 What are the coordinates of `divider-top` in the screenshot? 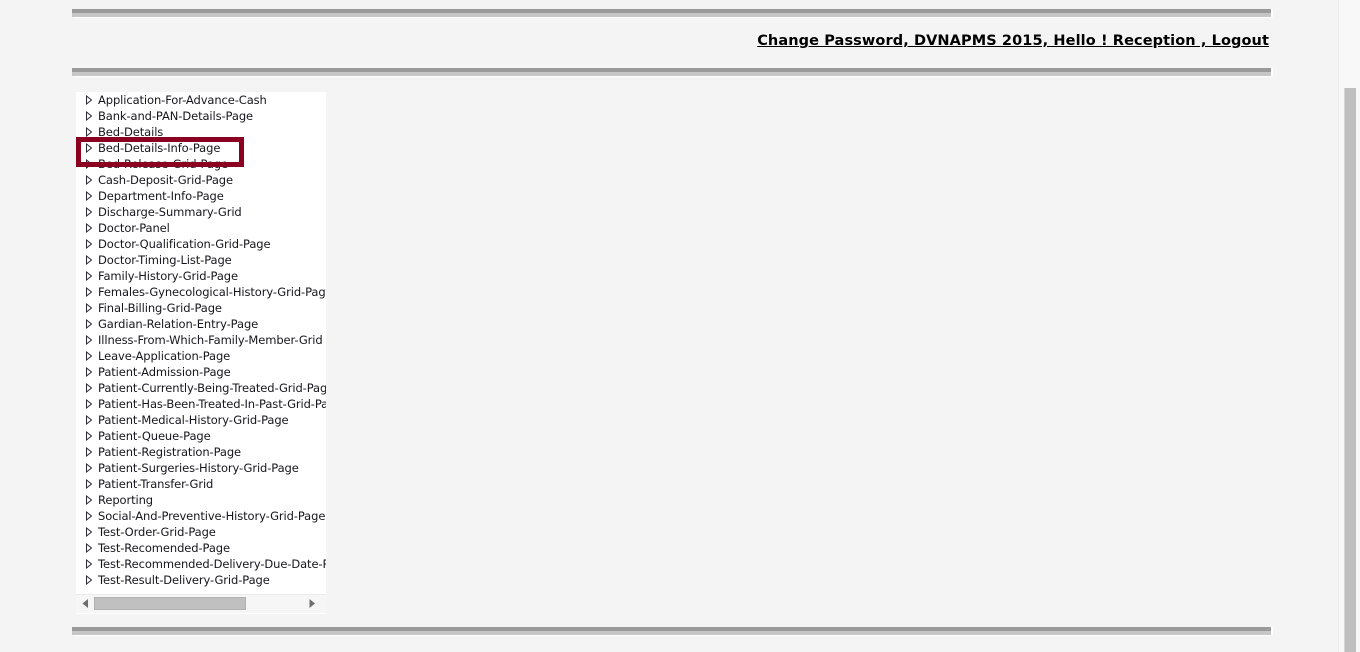 It's located at (672, 13).